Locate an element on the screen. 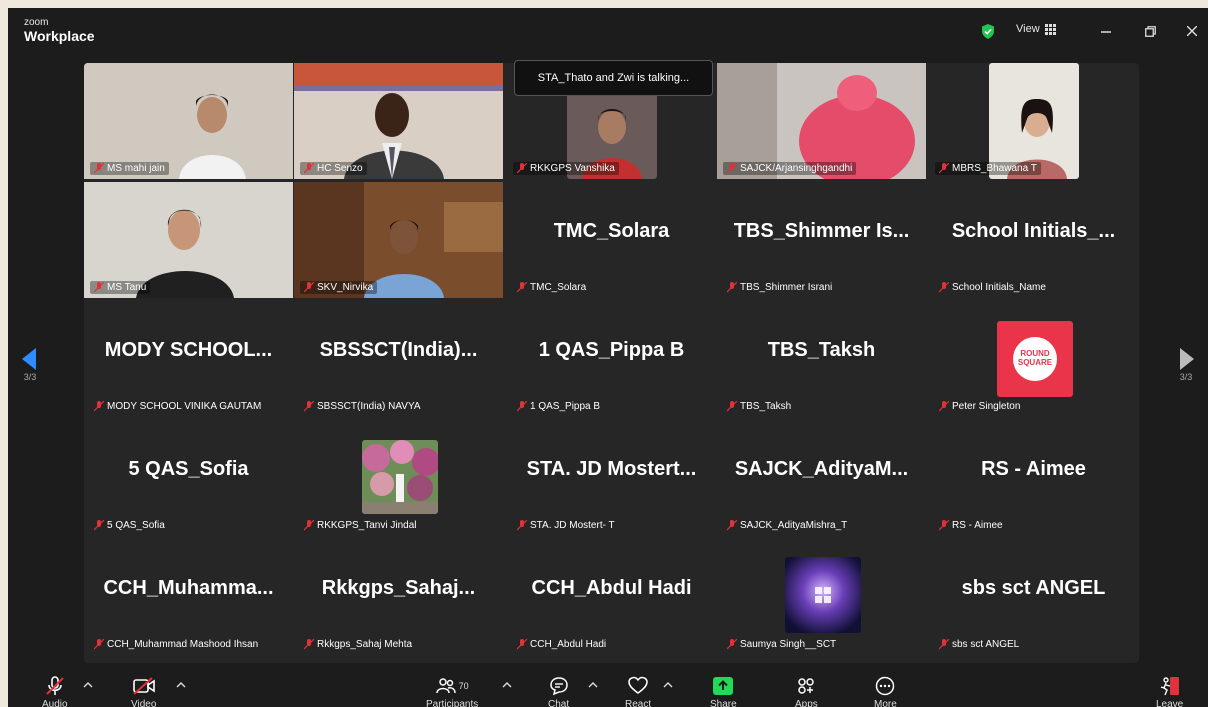 The image size is (1208, 707). participants-label: Participants is located at coordinates (452, 703).